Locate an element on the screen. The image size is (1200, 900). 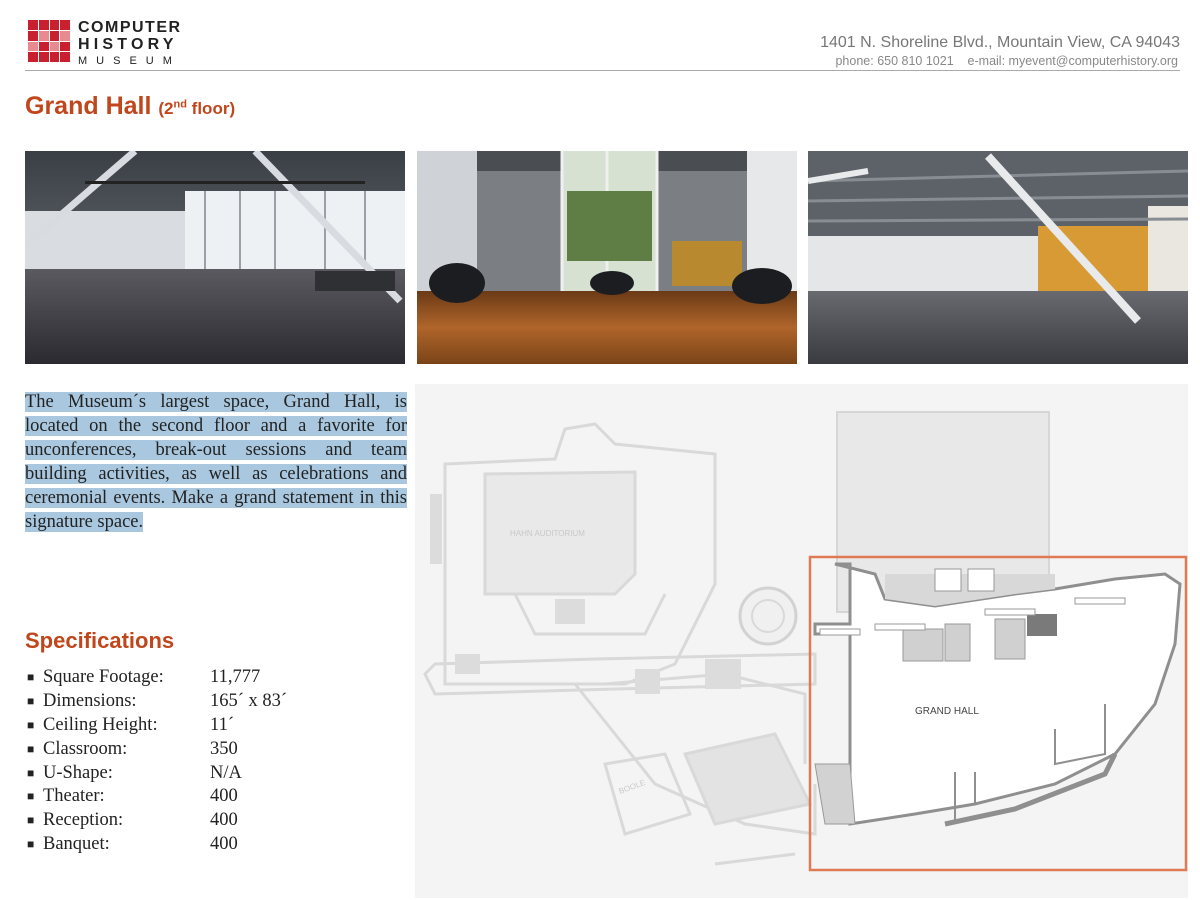
museum-logo: COMPUTER HISTORY MUSEUM is located at coordinates (105, 43).